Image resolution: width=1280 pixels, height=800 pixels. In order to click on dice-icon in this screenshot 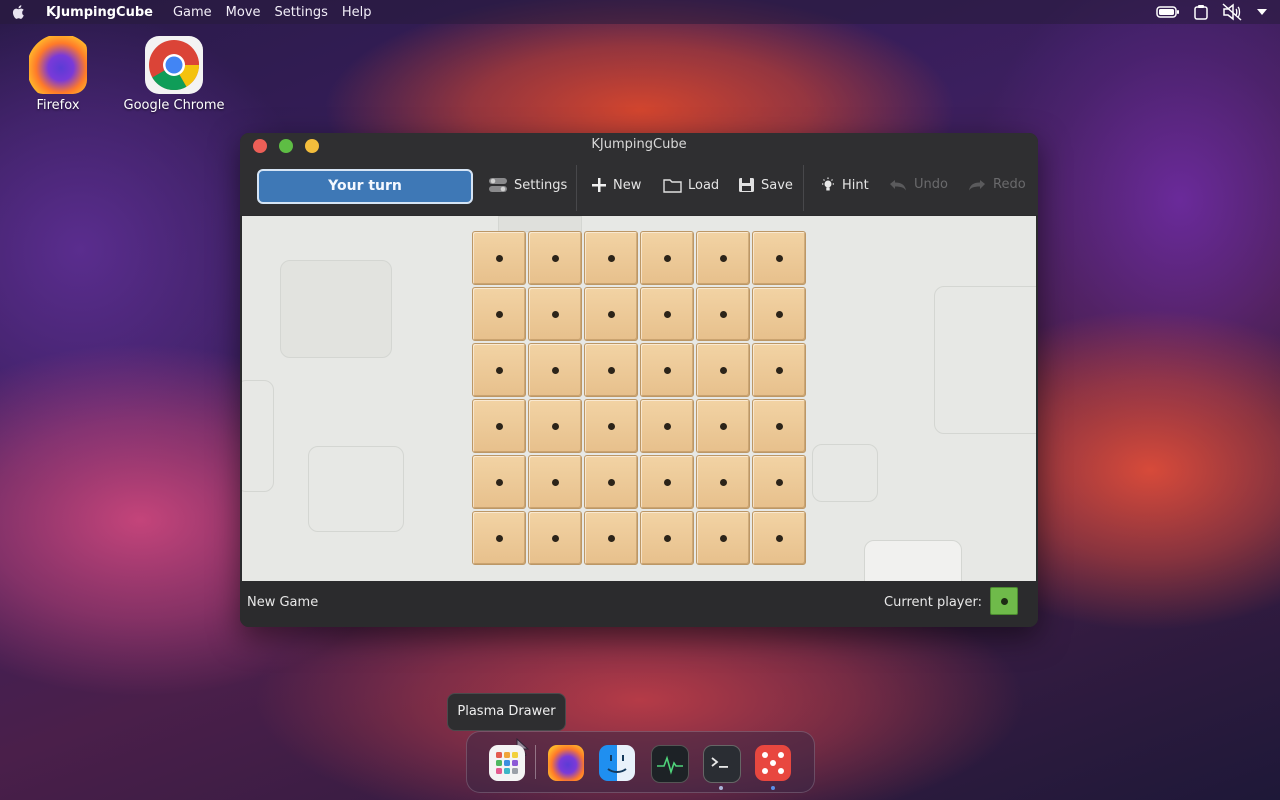, I will do `click(773, 763)`.